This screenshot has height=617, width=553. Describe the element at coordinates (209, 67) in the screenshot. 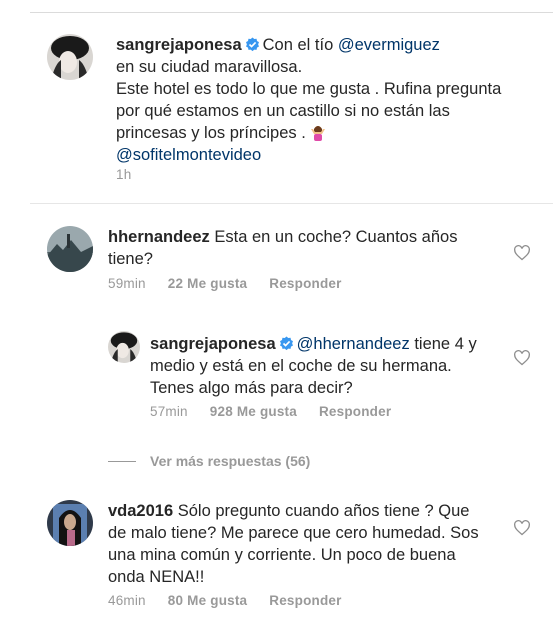

I see `post-text-b: en su ciudad maravillosa.` at that location.